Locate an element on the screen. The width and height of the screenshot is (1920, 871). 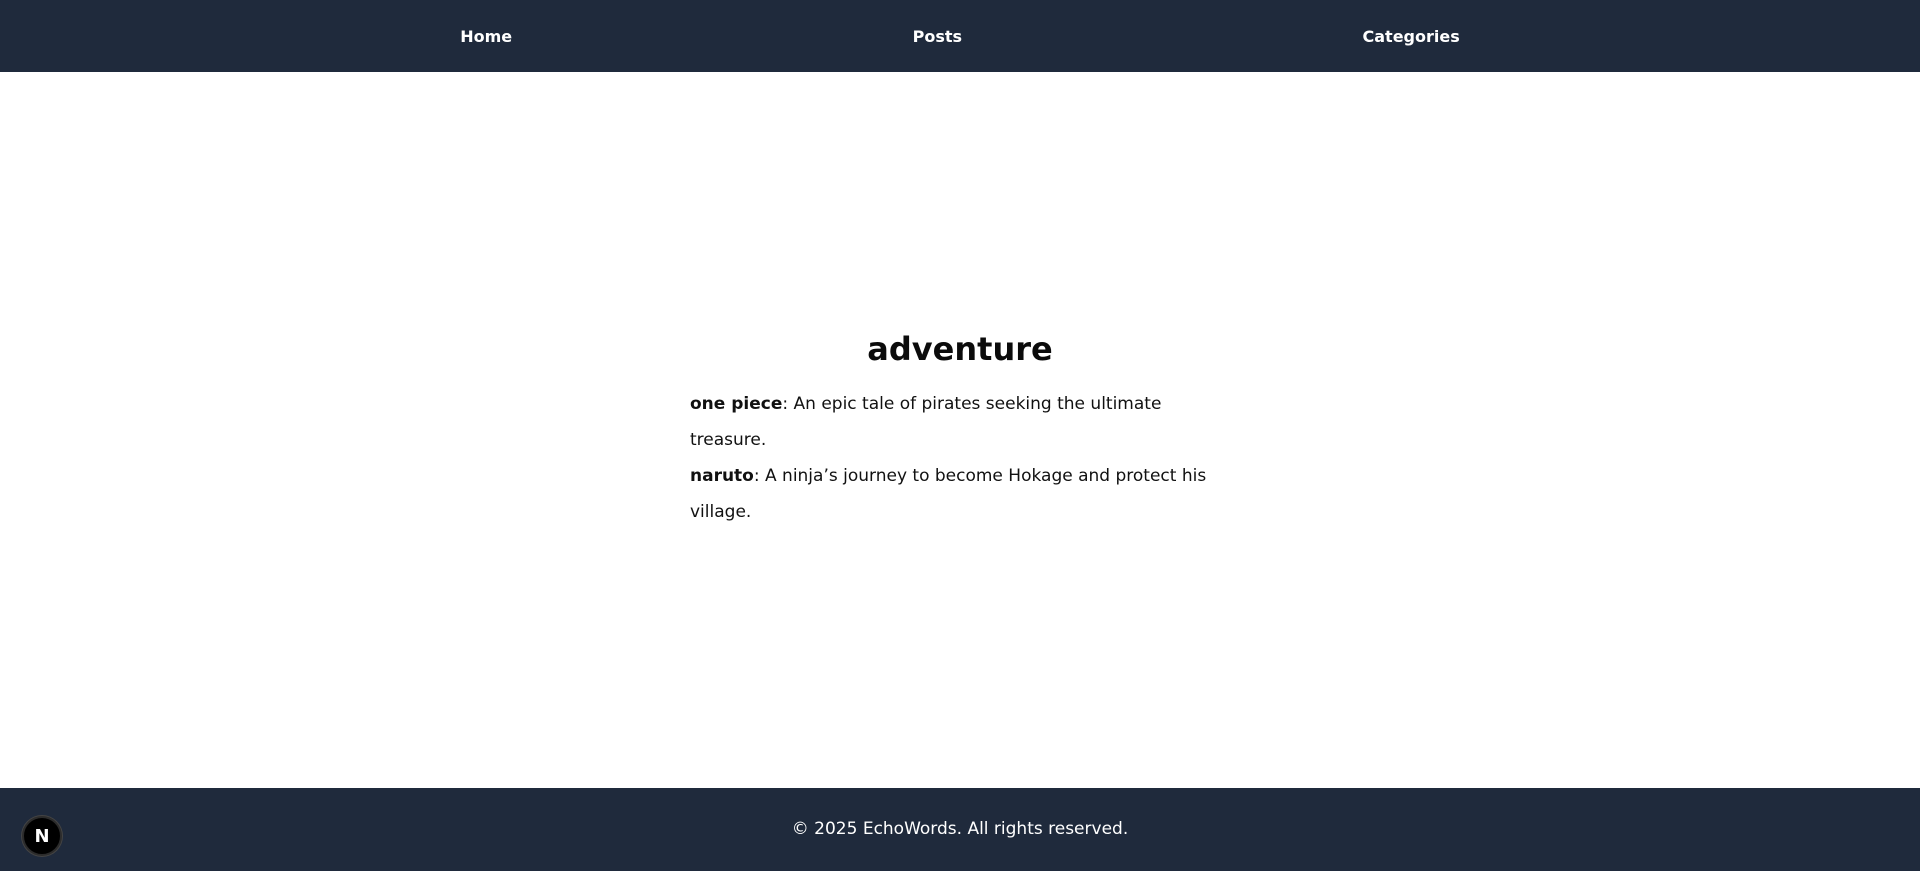
footer-copyright: © 2025 EchoWords. All rights reserved. is located at coordinates (960, 828).